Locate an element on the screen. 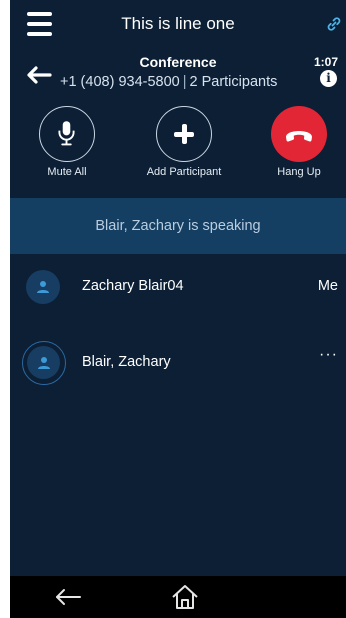 The image size is (346, 618). avatar-speaking is located at coordinates (44, 363).